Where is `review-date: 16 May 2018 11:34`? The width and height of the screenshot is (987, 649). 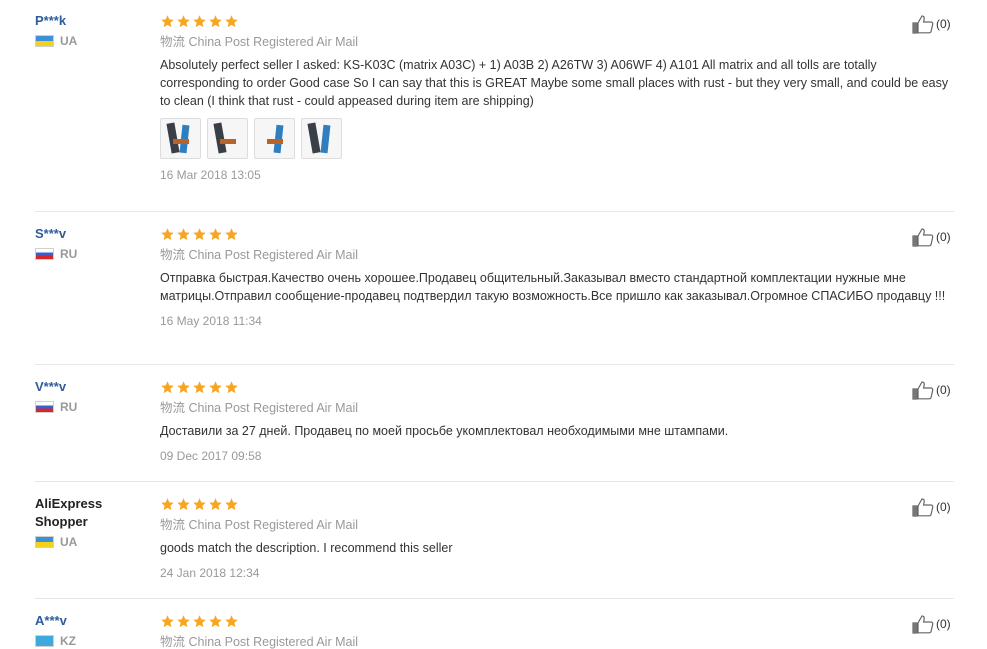
review-date: 16 May 2018 11:34 is located at coordinates (211, 321).